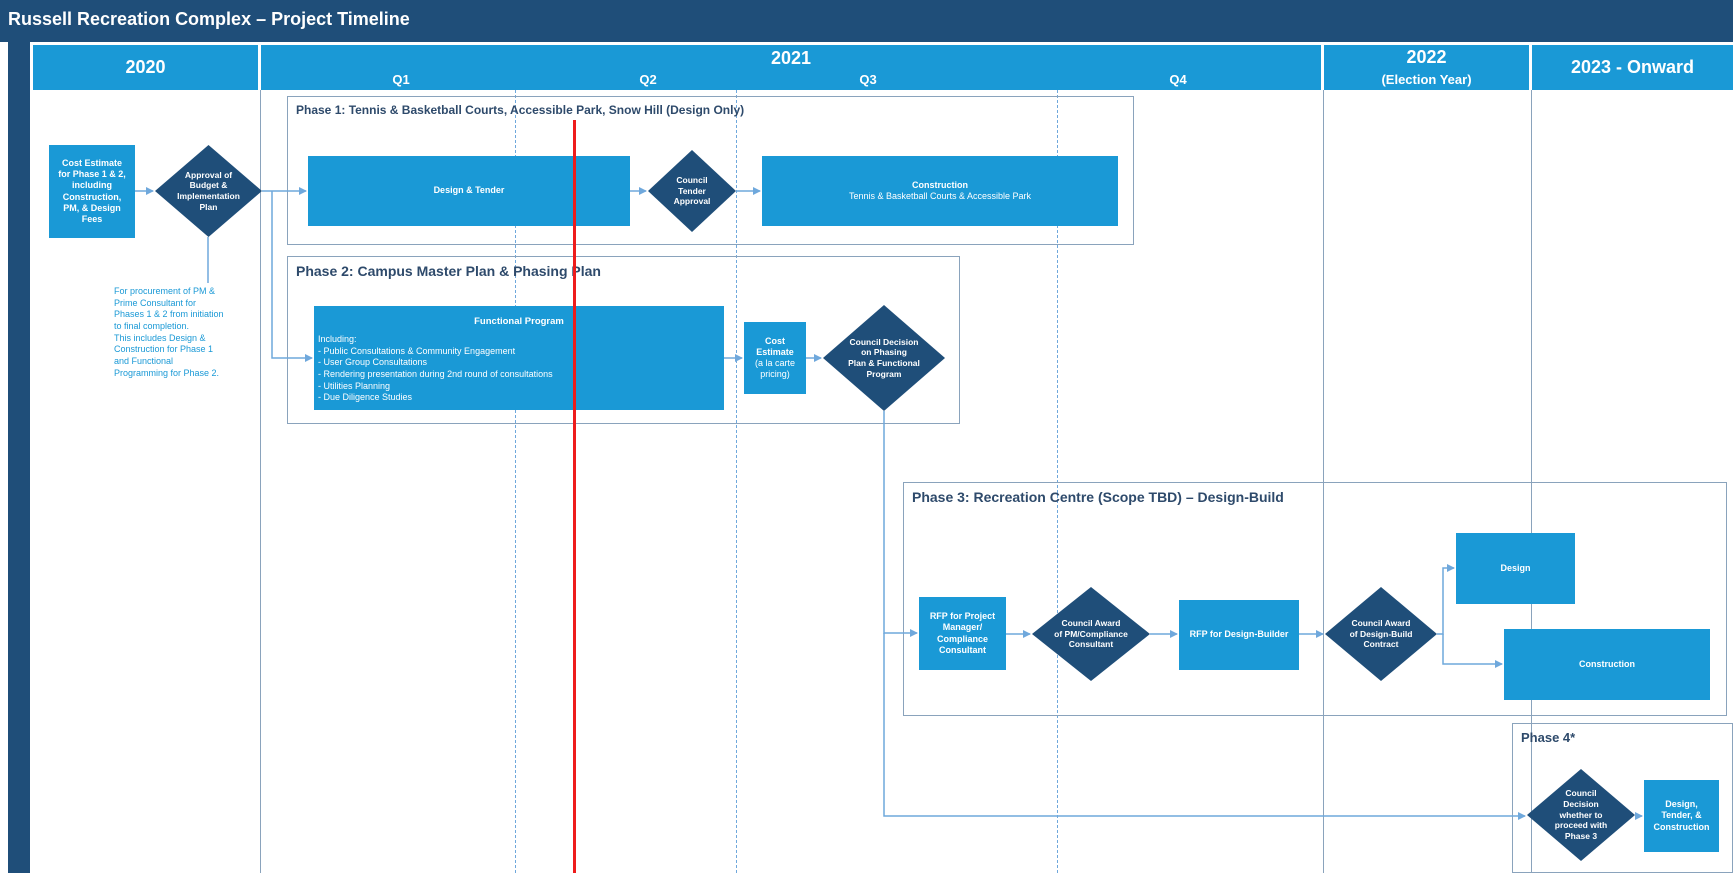  I want to click on connector-approval-to-functional-program, so click(292, 276).